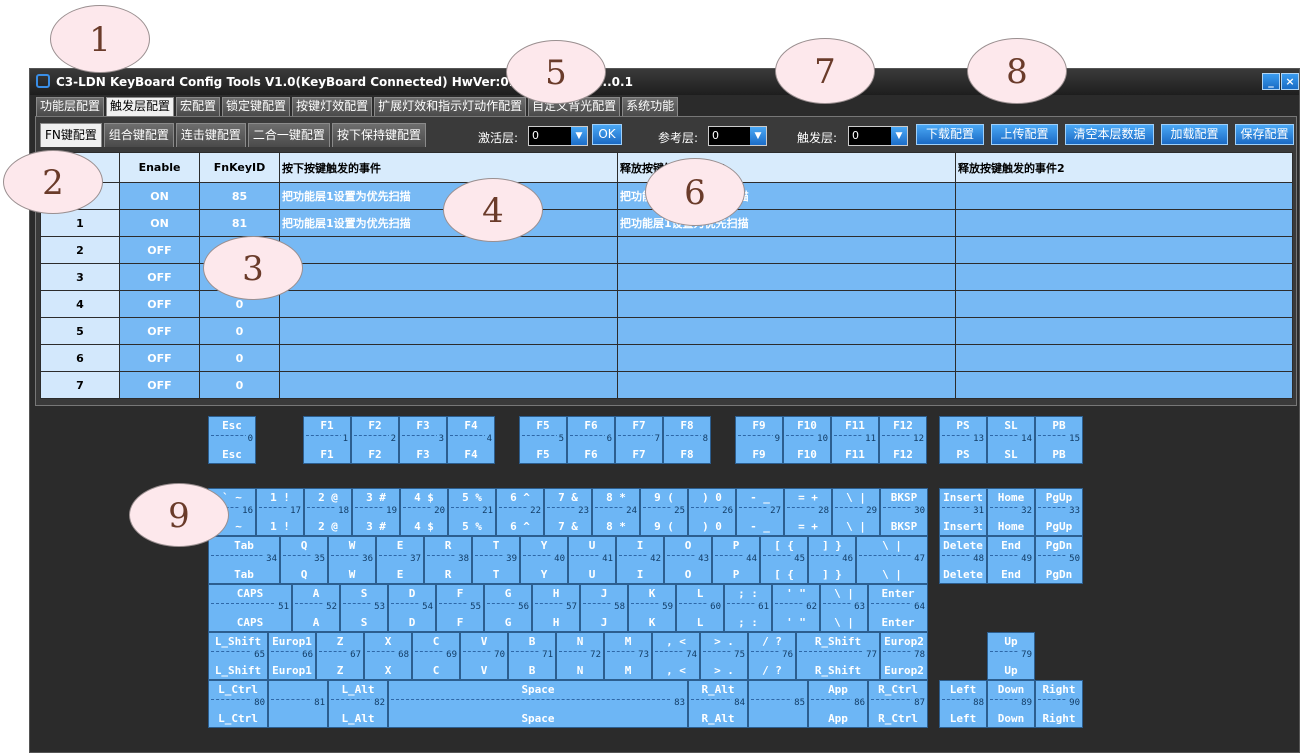  What do you see at coordinates (358, 704) in the screenshot?
I see `key-l_alt: L_Alt 82 L_Alt` at bounding box center [358, 704].